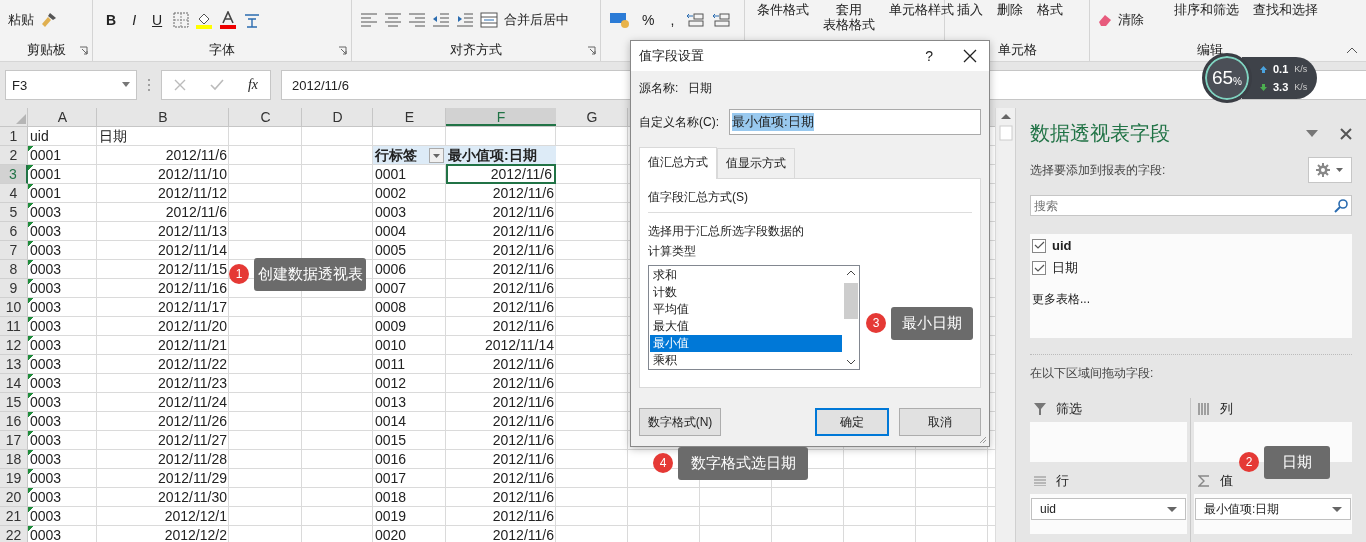 The image size is (1366, 542). What do you see at coordinates (157, 20) in the screenshot?
I see `toolbar-button: U` at bounding box center [157, 20].